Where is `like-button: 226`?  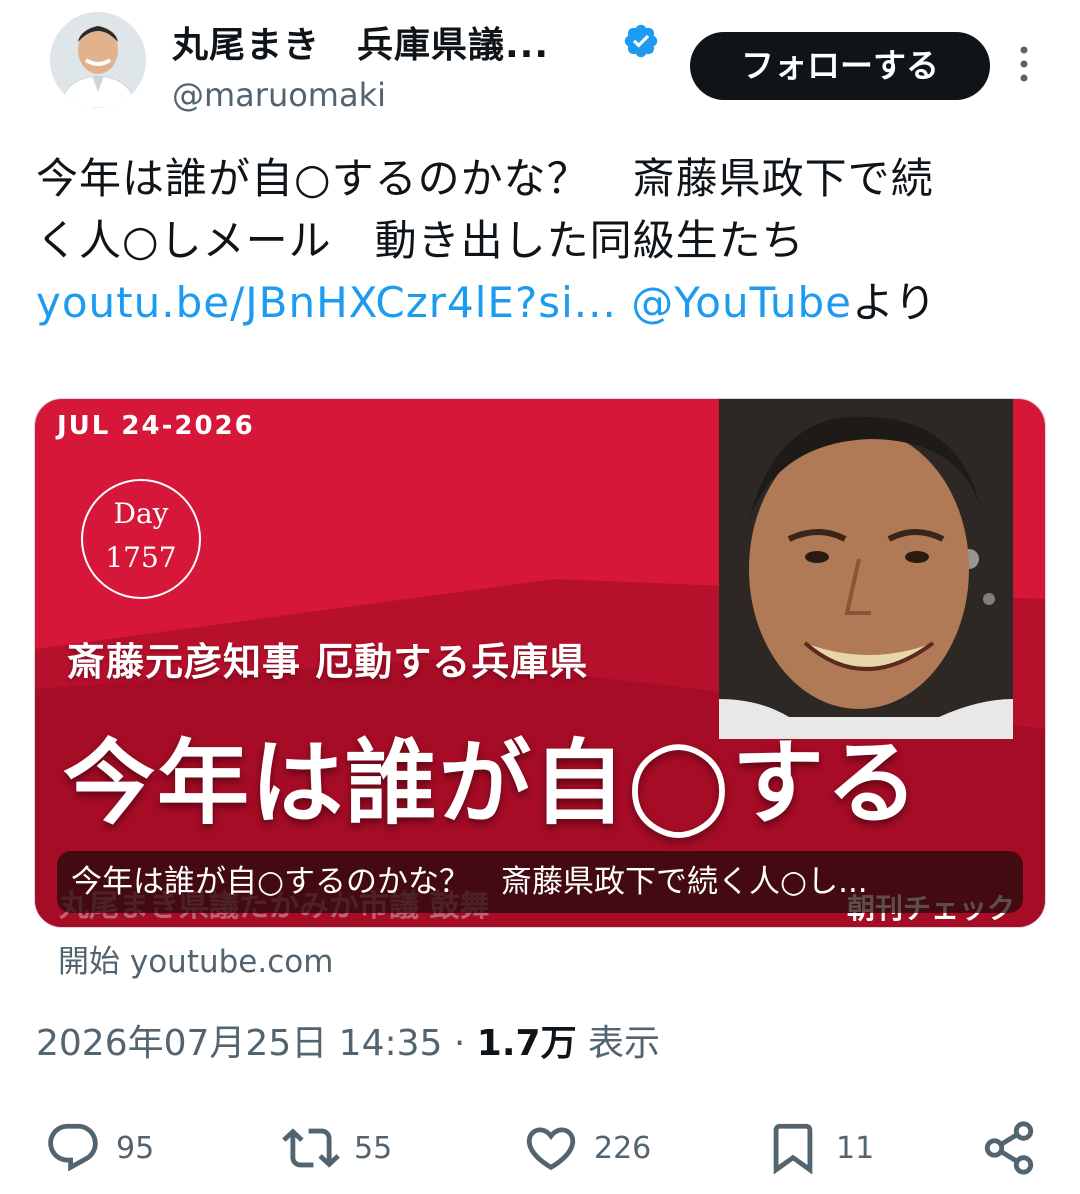 like-button: 226 is located at coordinates (586, 1148).